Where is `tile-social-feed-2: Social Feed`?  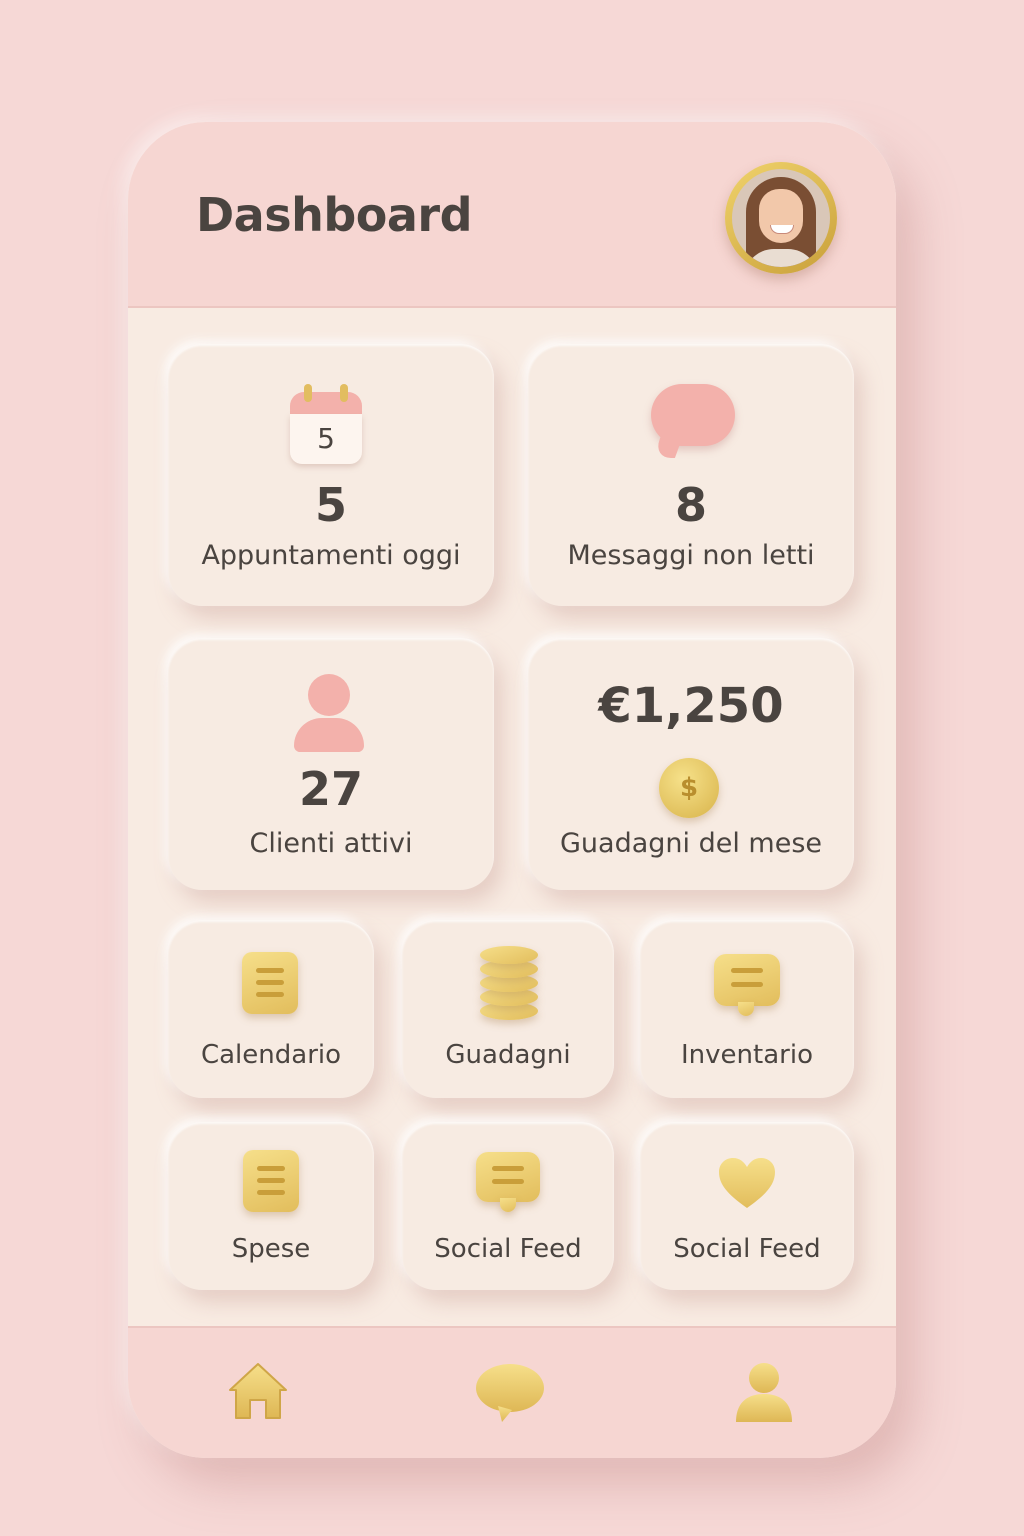
tile-social-feed-2: Social Feed is located at coordinates (747, 1206).